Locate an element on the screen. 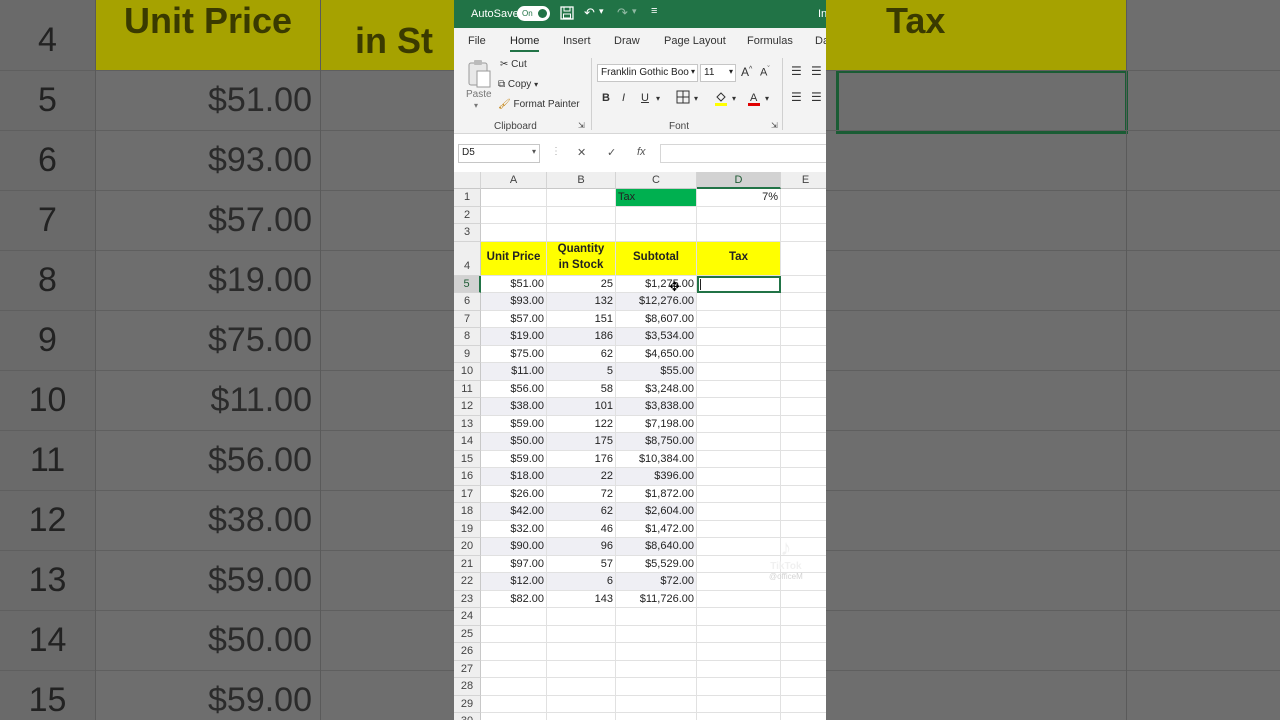 The image size is (1280, 720). fill-color-icon is located at coordinates (721, 99).